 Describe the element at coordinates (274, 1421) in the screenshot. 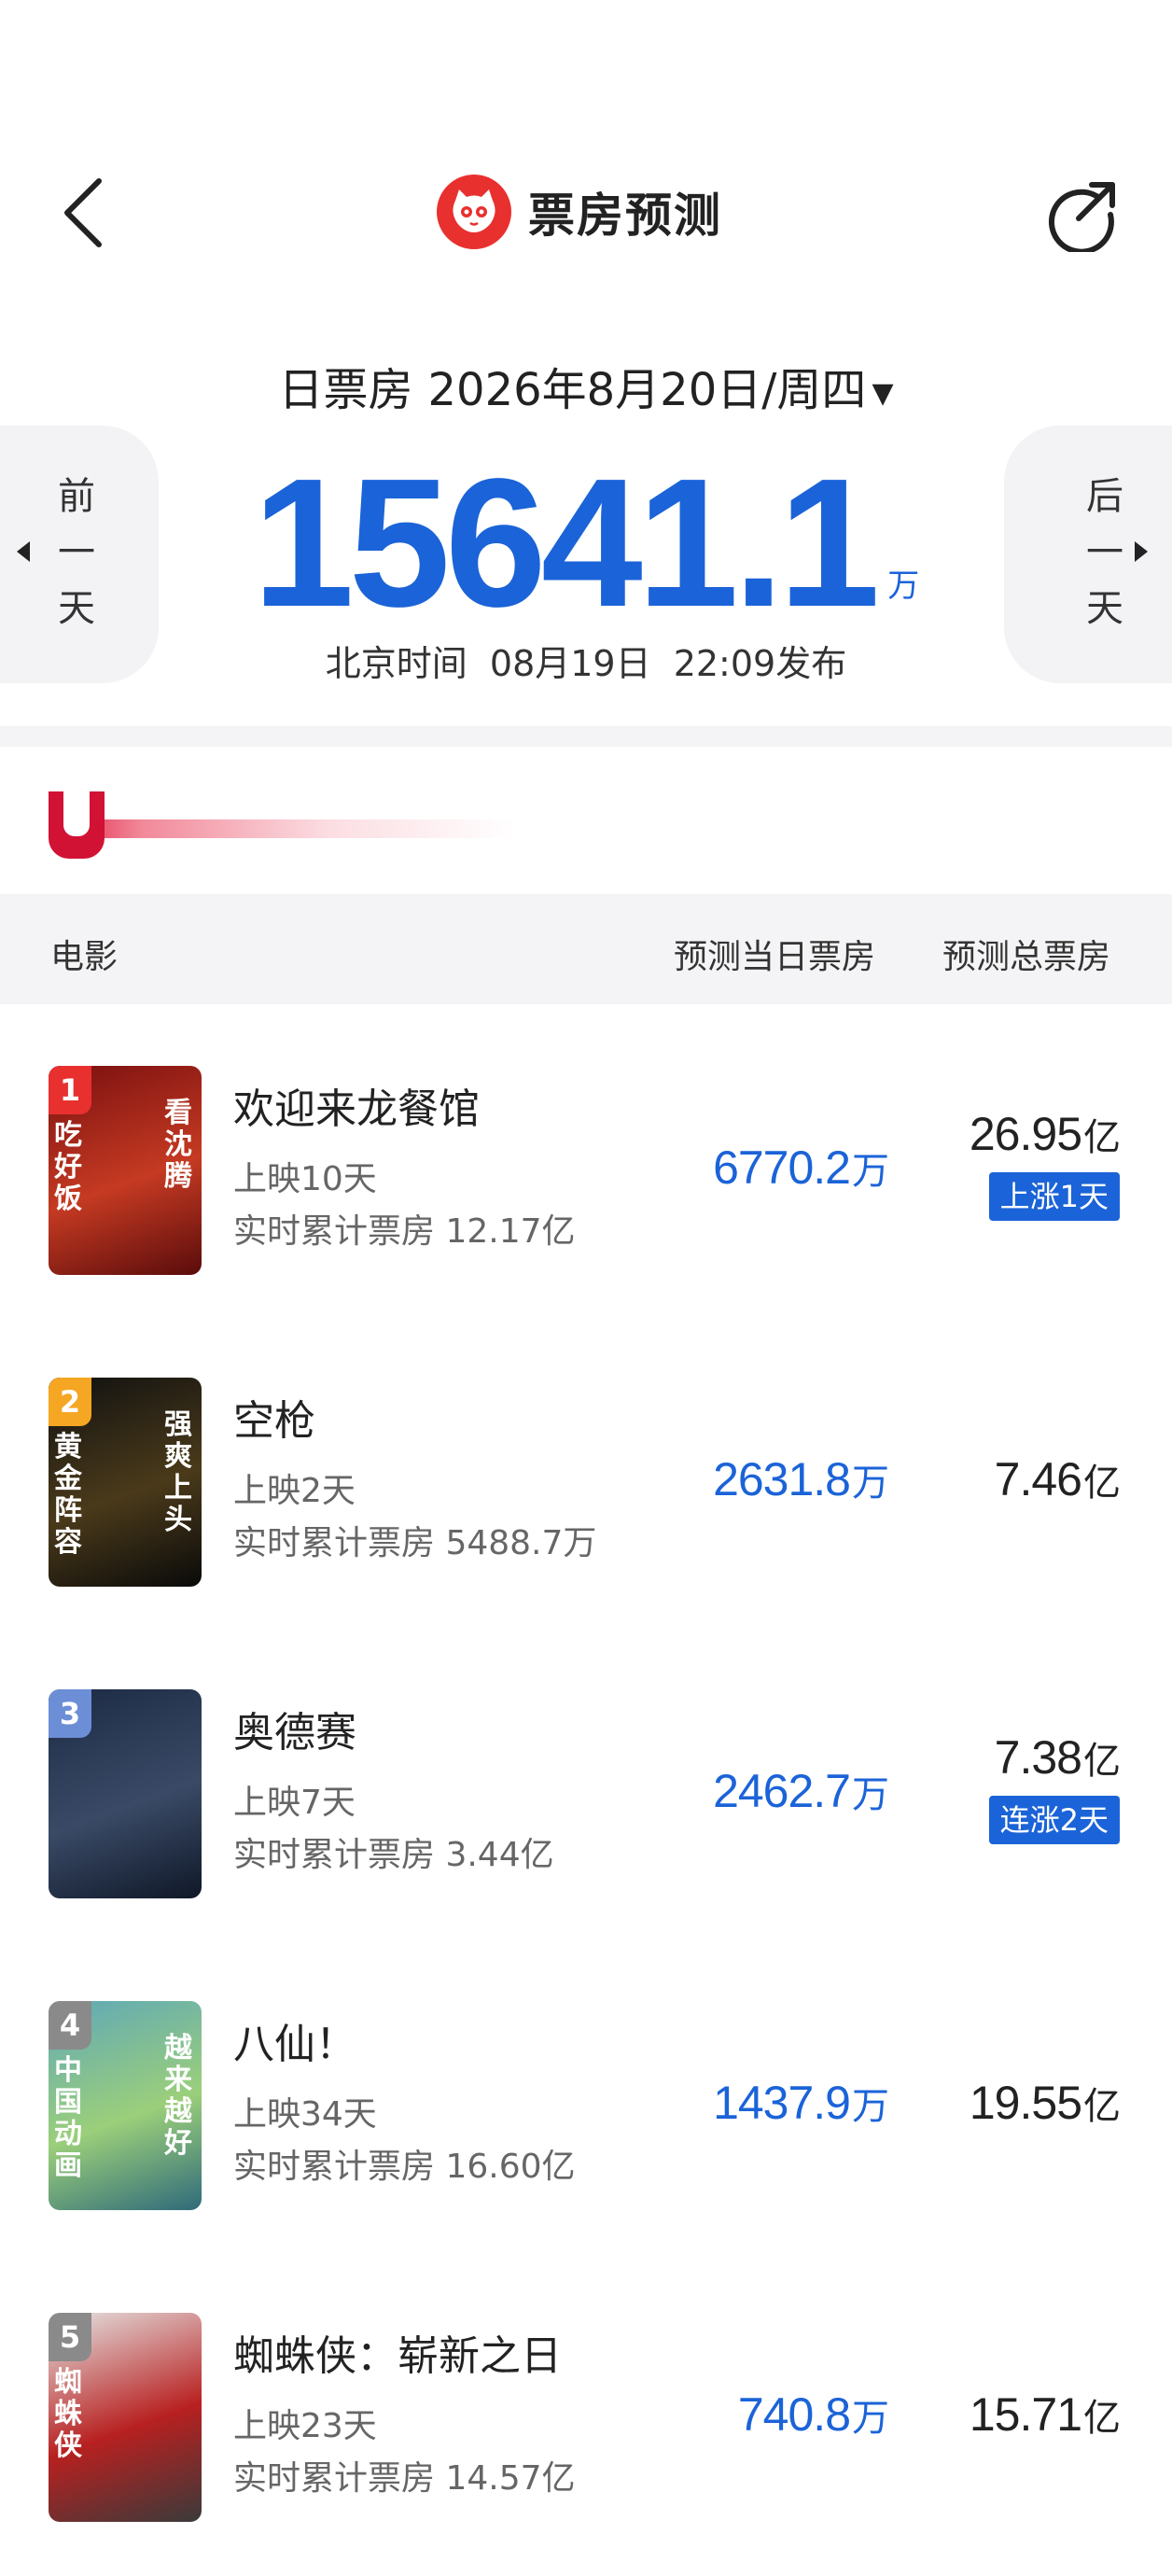

I see `movie-title: 空枪` at that location.